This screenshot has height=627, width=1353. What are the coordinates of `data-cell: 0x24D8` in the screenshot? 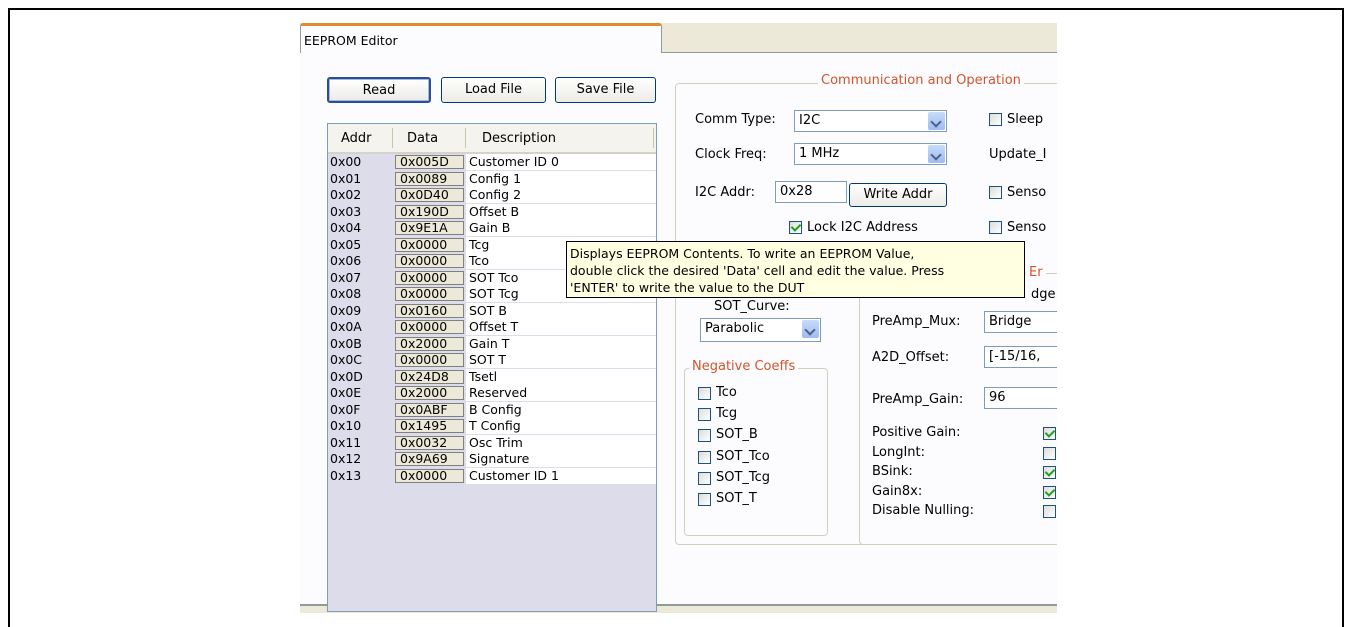 It's located at (429, 376).